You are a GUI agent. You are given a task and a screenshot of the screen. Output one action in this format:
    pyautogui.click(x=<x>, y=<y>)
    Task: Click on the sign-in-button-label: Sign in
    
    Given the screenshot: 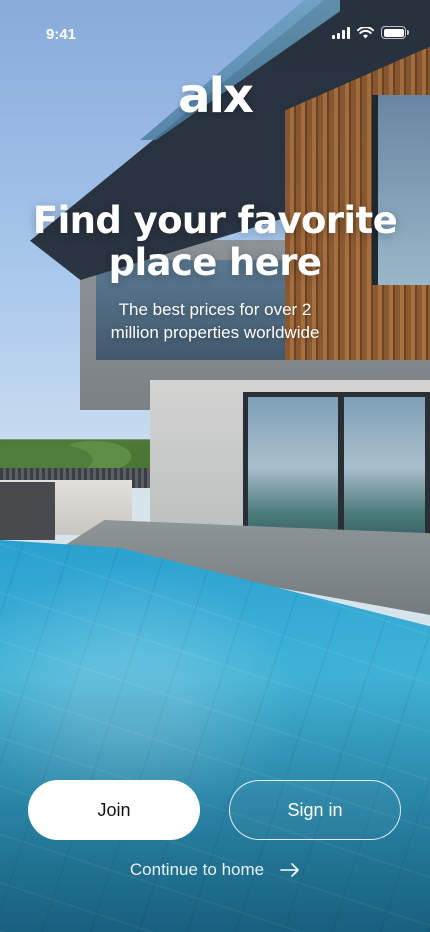 What is the action you would take?
    pyautogui.click(x=315, y=809)
    